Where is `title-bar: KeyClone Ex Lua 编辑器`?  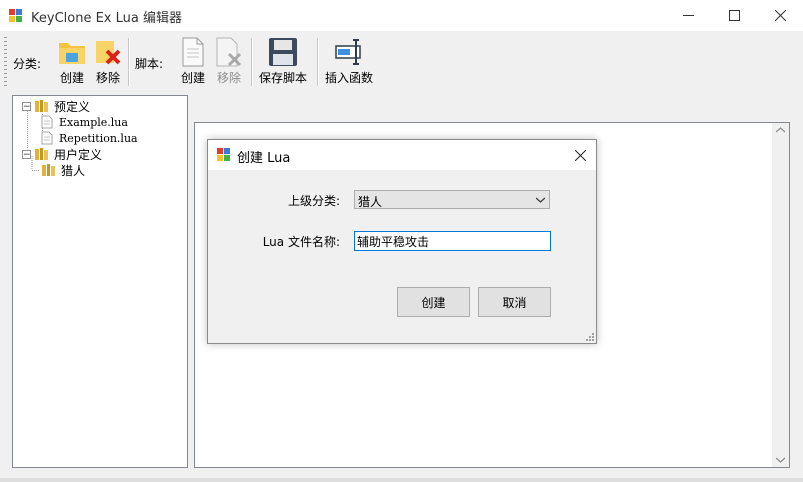 title-bar: KeyClone Ex Lua 编辑器 is located at coordinates (401, 15).